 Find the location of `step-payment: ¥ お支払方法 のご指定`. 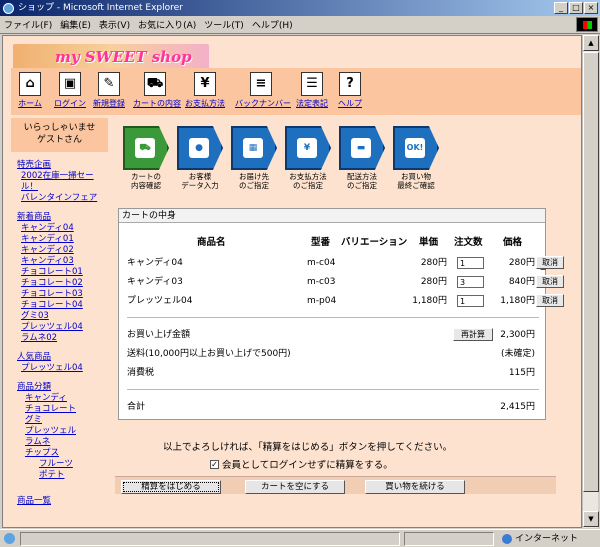

step-payment: ¥ お支払方法 のご指定 is located at coordinates (308, 158).